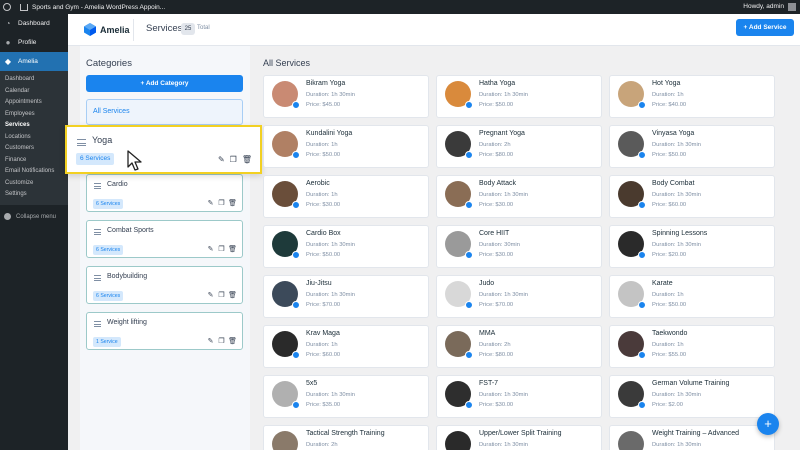  What do you see at coordinates (34, 172) in the screenshot?
I see `submenu-email-notifications: Email Notifications` at bounding box center [34, 172].